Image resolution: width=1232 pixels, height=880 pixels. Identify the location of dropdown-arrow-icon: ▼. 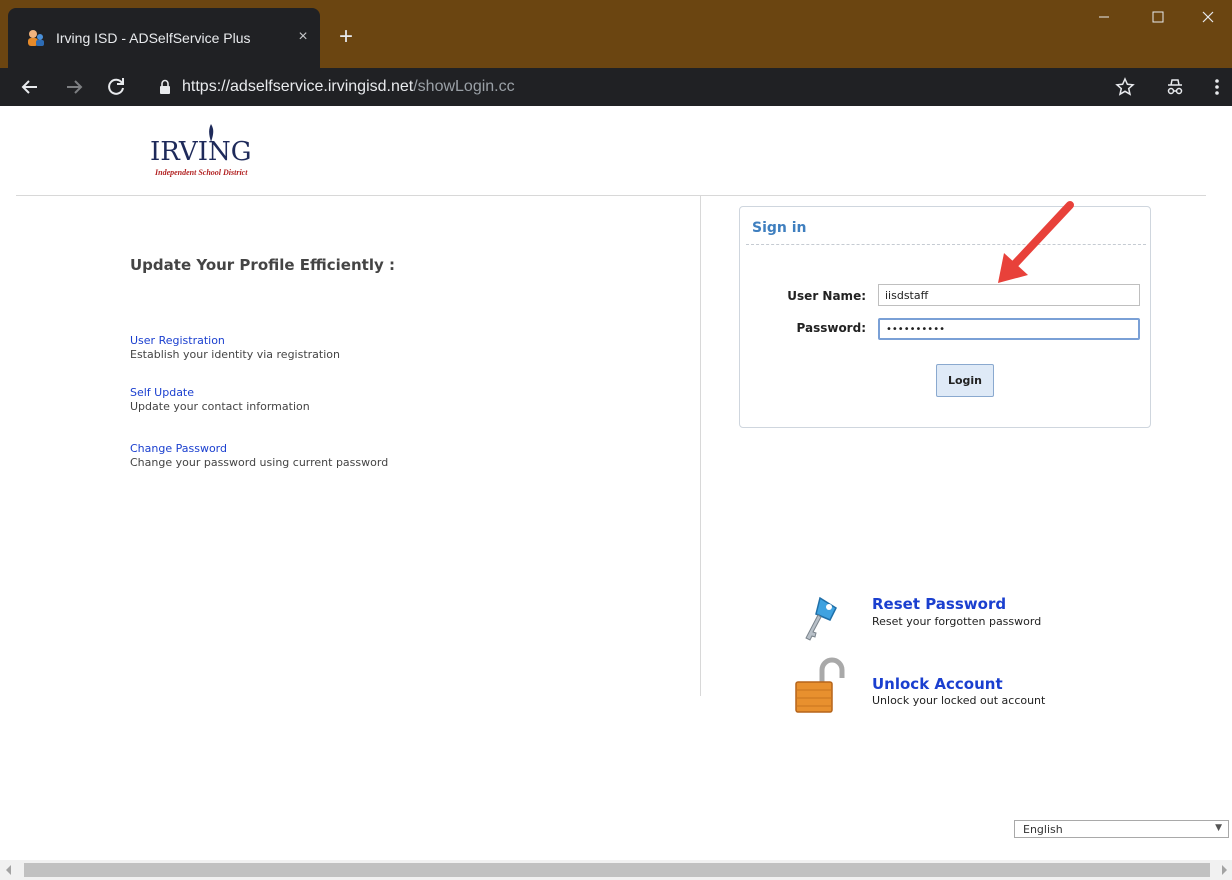
(1218, 828).